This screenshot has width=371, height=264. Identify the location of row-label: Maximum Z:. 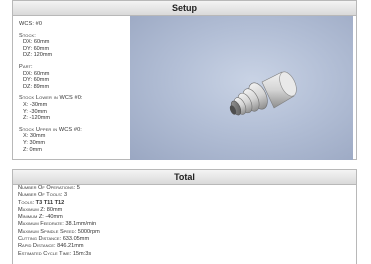
(32, 209).